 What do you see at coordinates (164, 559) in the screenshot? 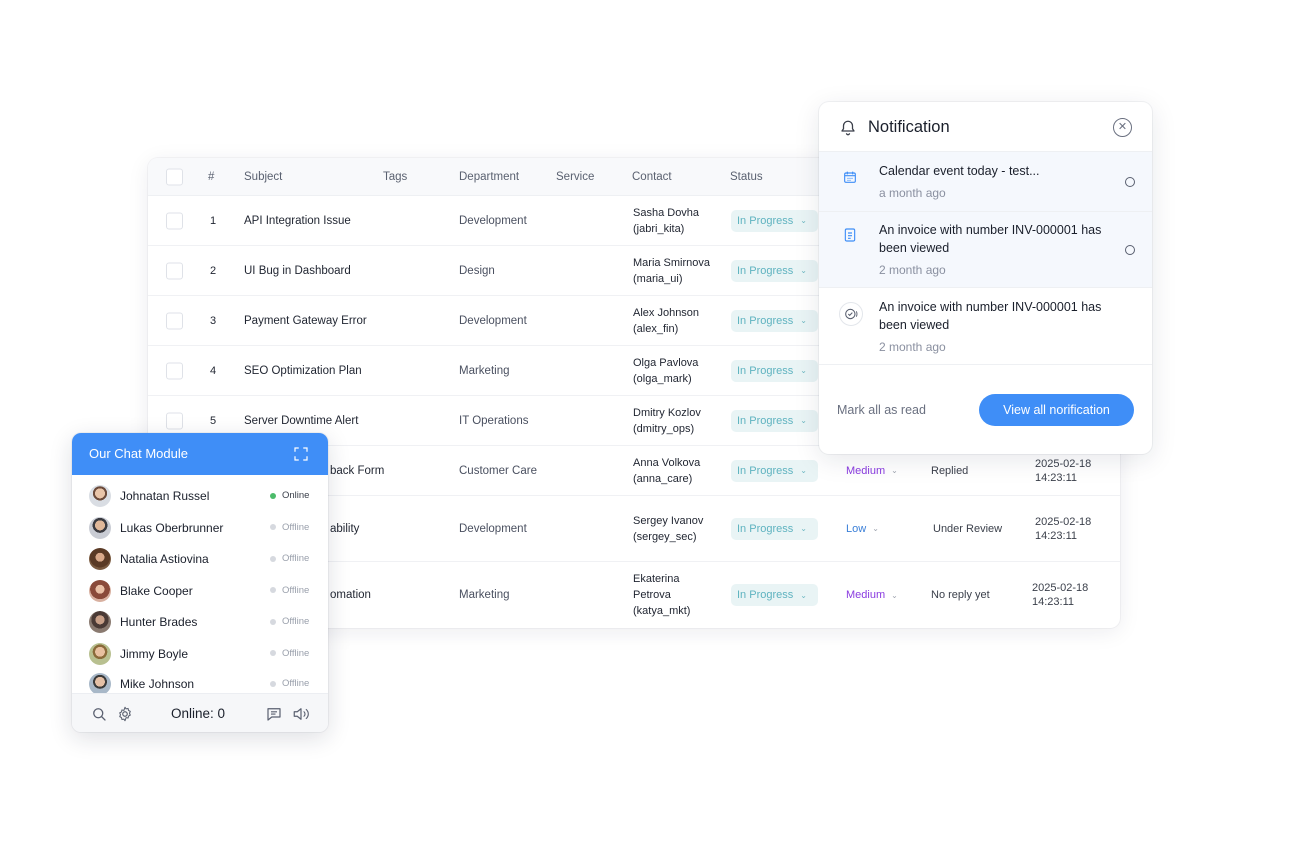
I see `user-name: Natalia Astiovina` at bounding box center [164, 559].